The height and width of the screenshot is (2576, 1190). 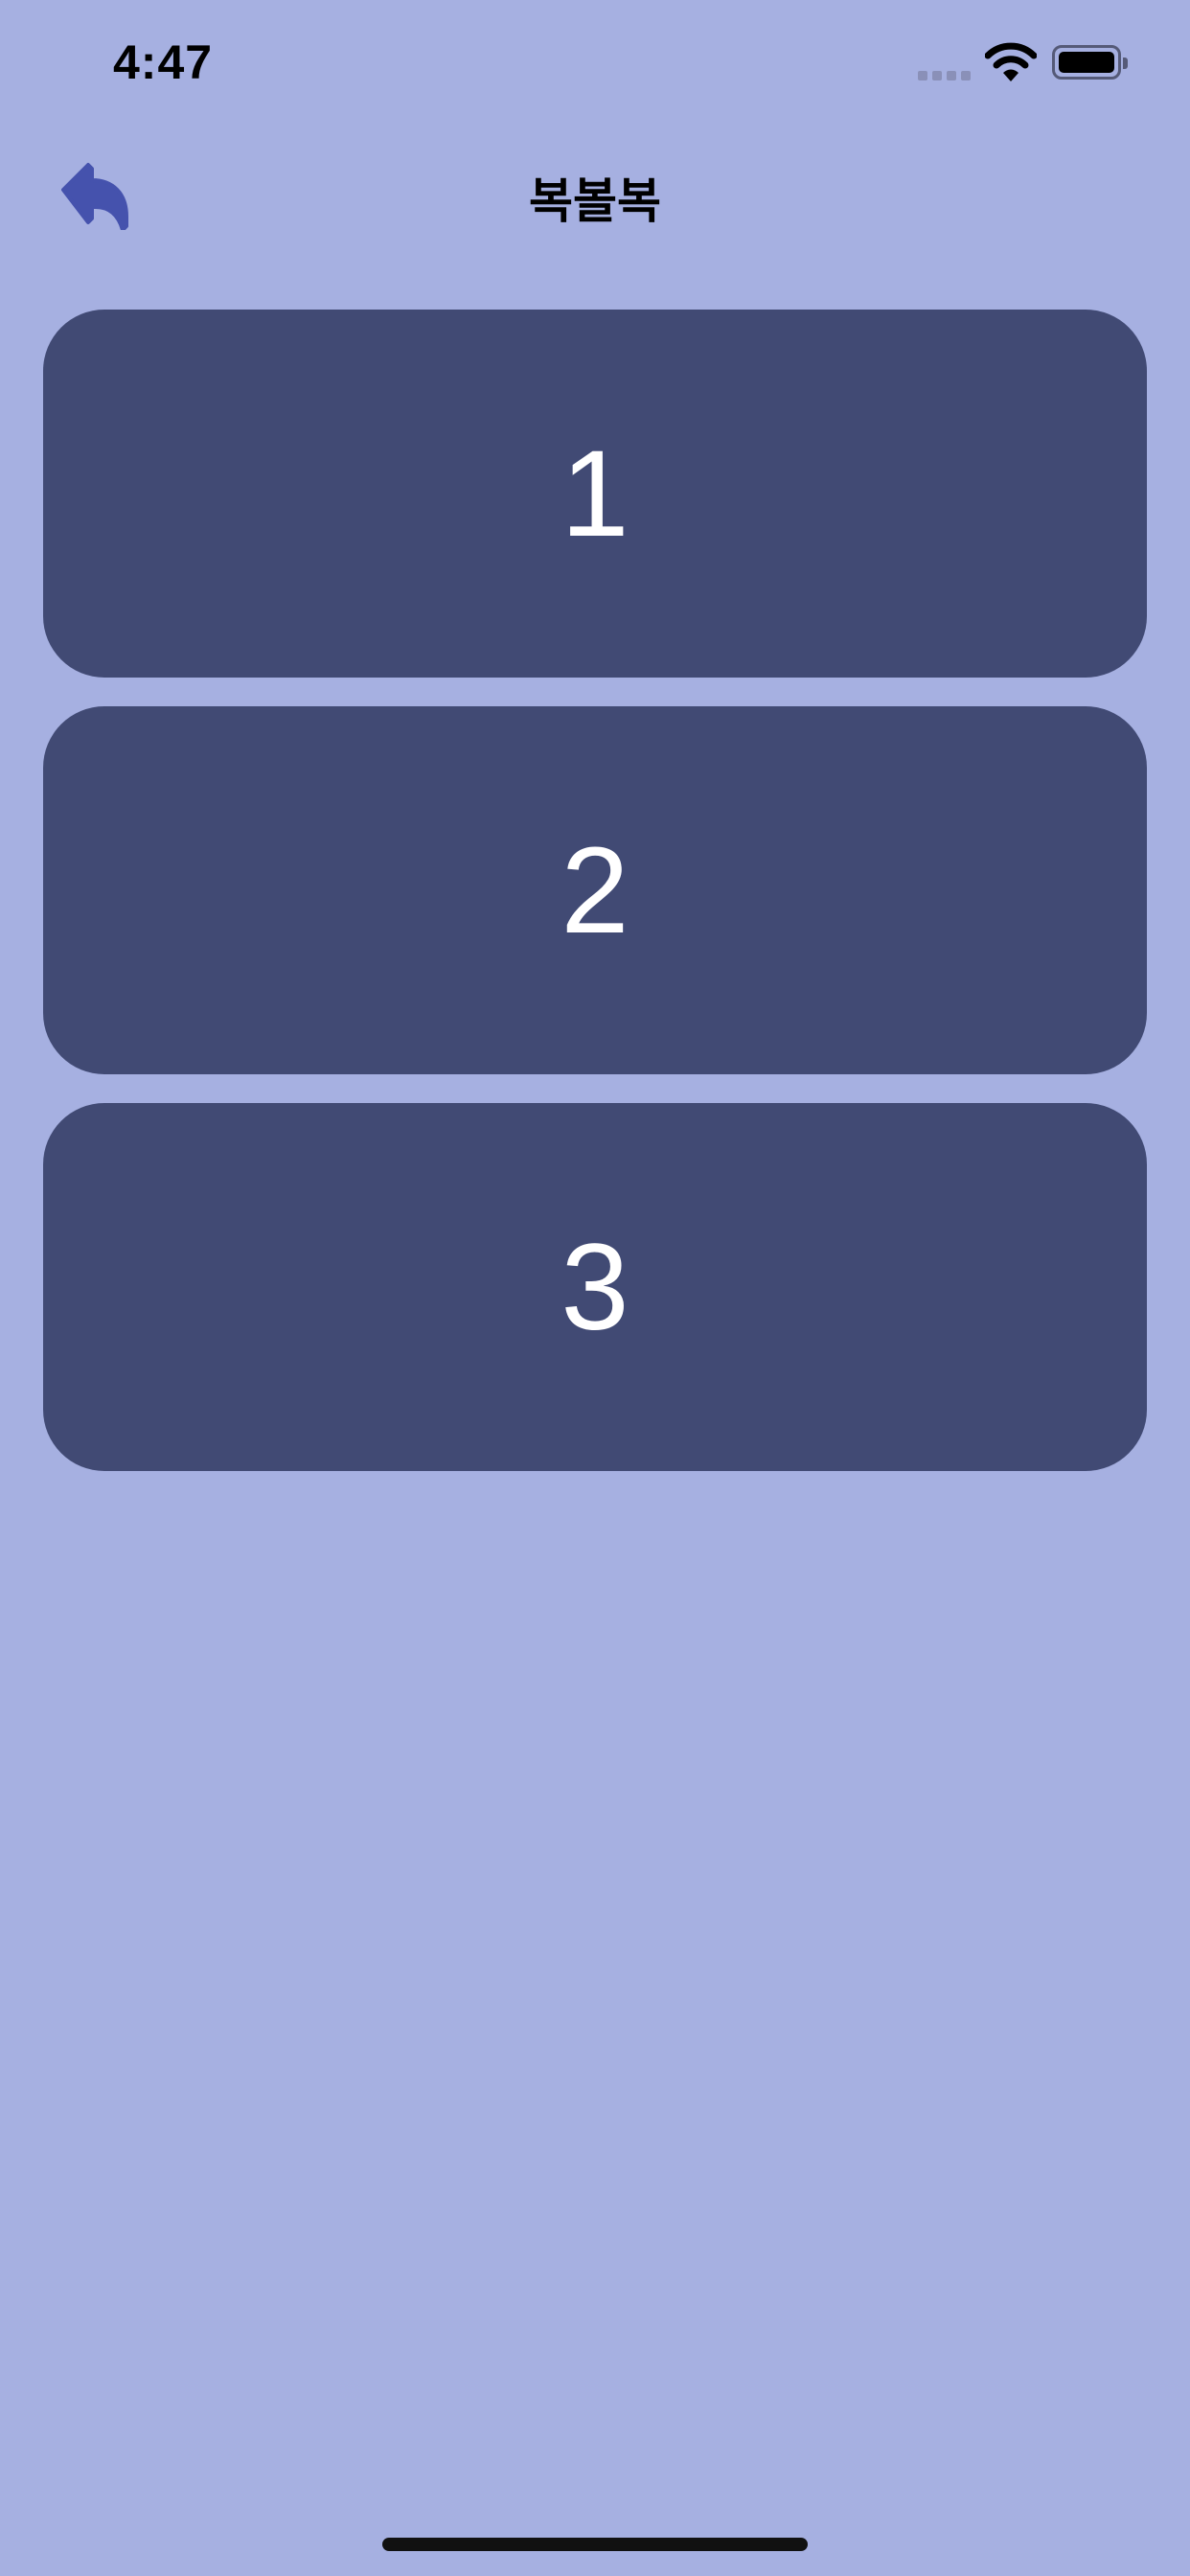 I want to click on status-bar: 4:47, so click(x=595, y=63).